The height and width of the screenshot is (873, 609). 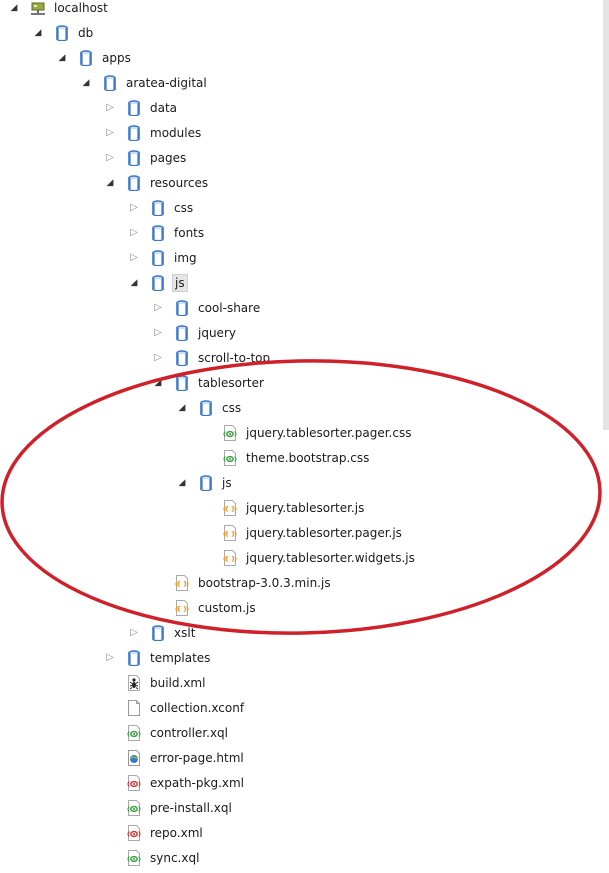 What do you see at coordinates (330, 557) in the screenshot?
I see `node-label: jquery.tablesorter.widgets.js` at bounding box center [330, 557].